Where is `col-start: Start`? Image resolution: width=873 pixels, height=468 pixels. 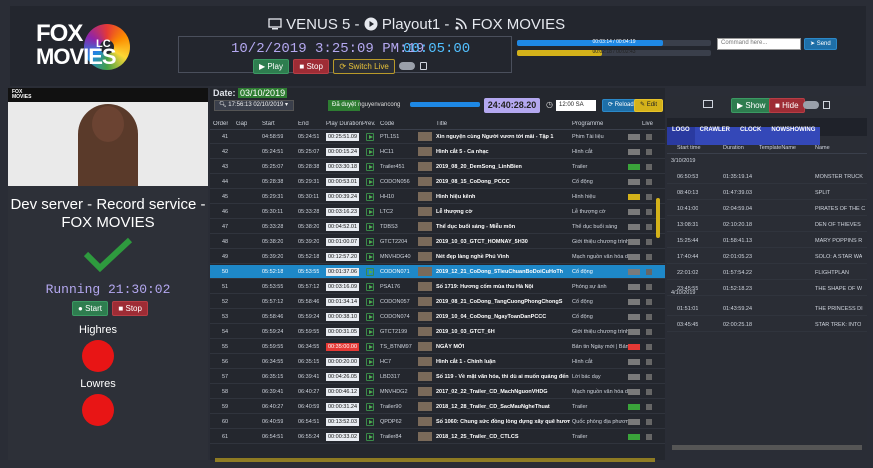 col-start: Start is located at coordinates (268, 124).